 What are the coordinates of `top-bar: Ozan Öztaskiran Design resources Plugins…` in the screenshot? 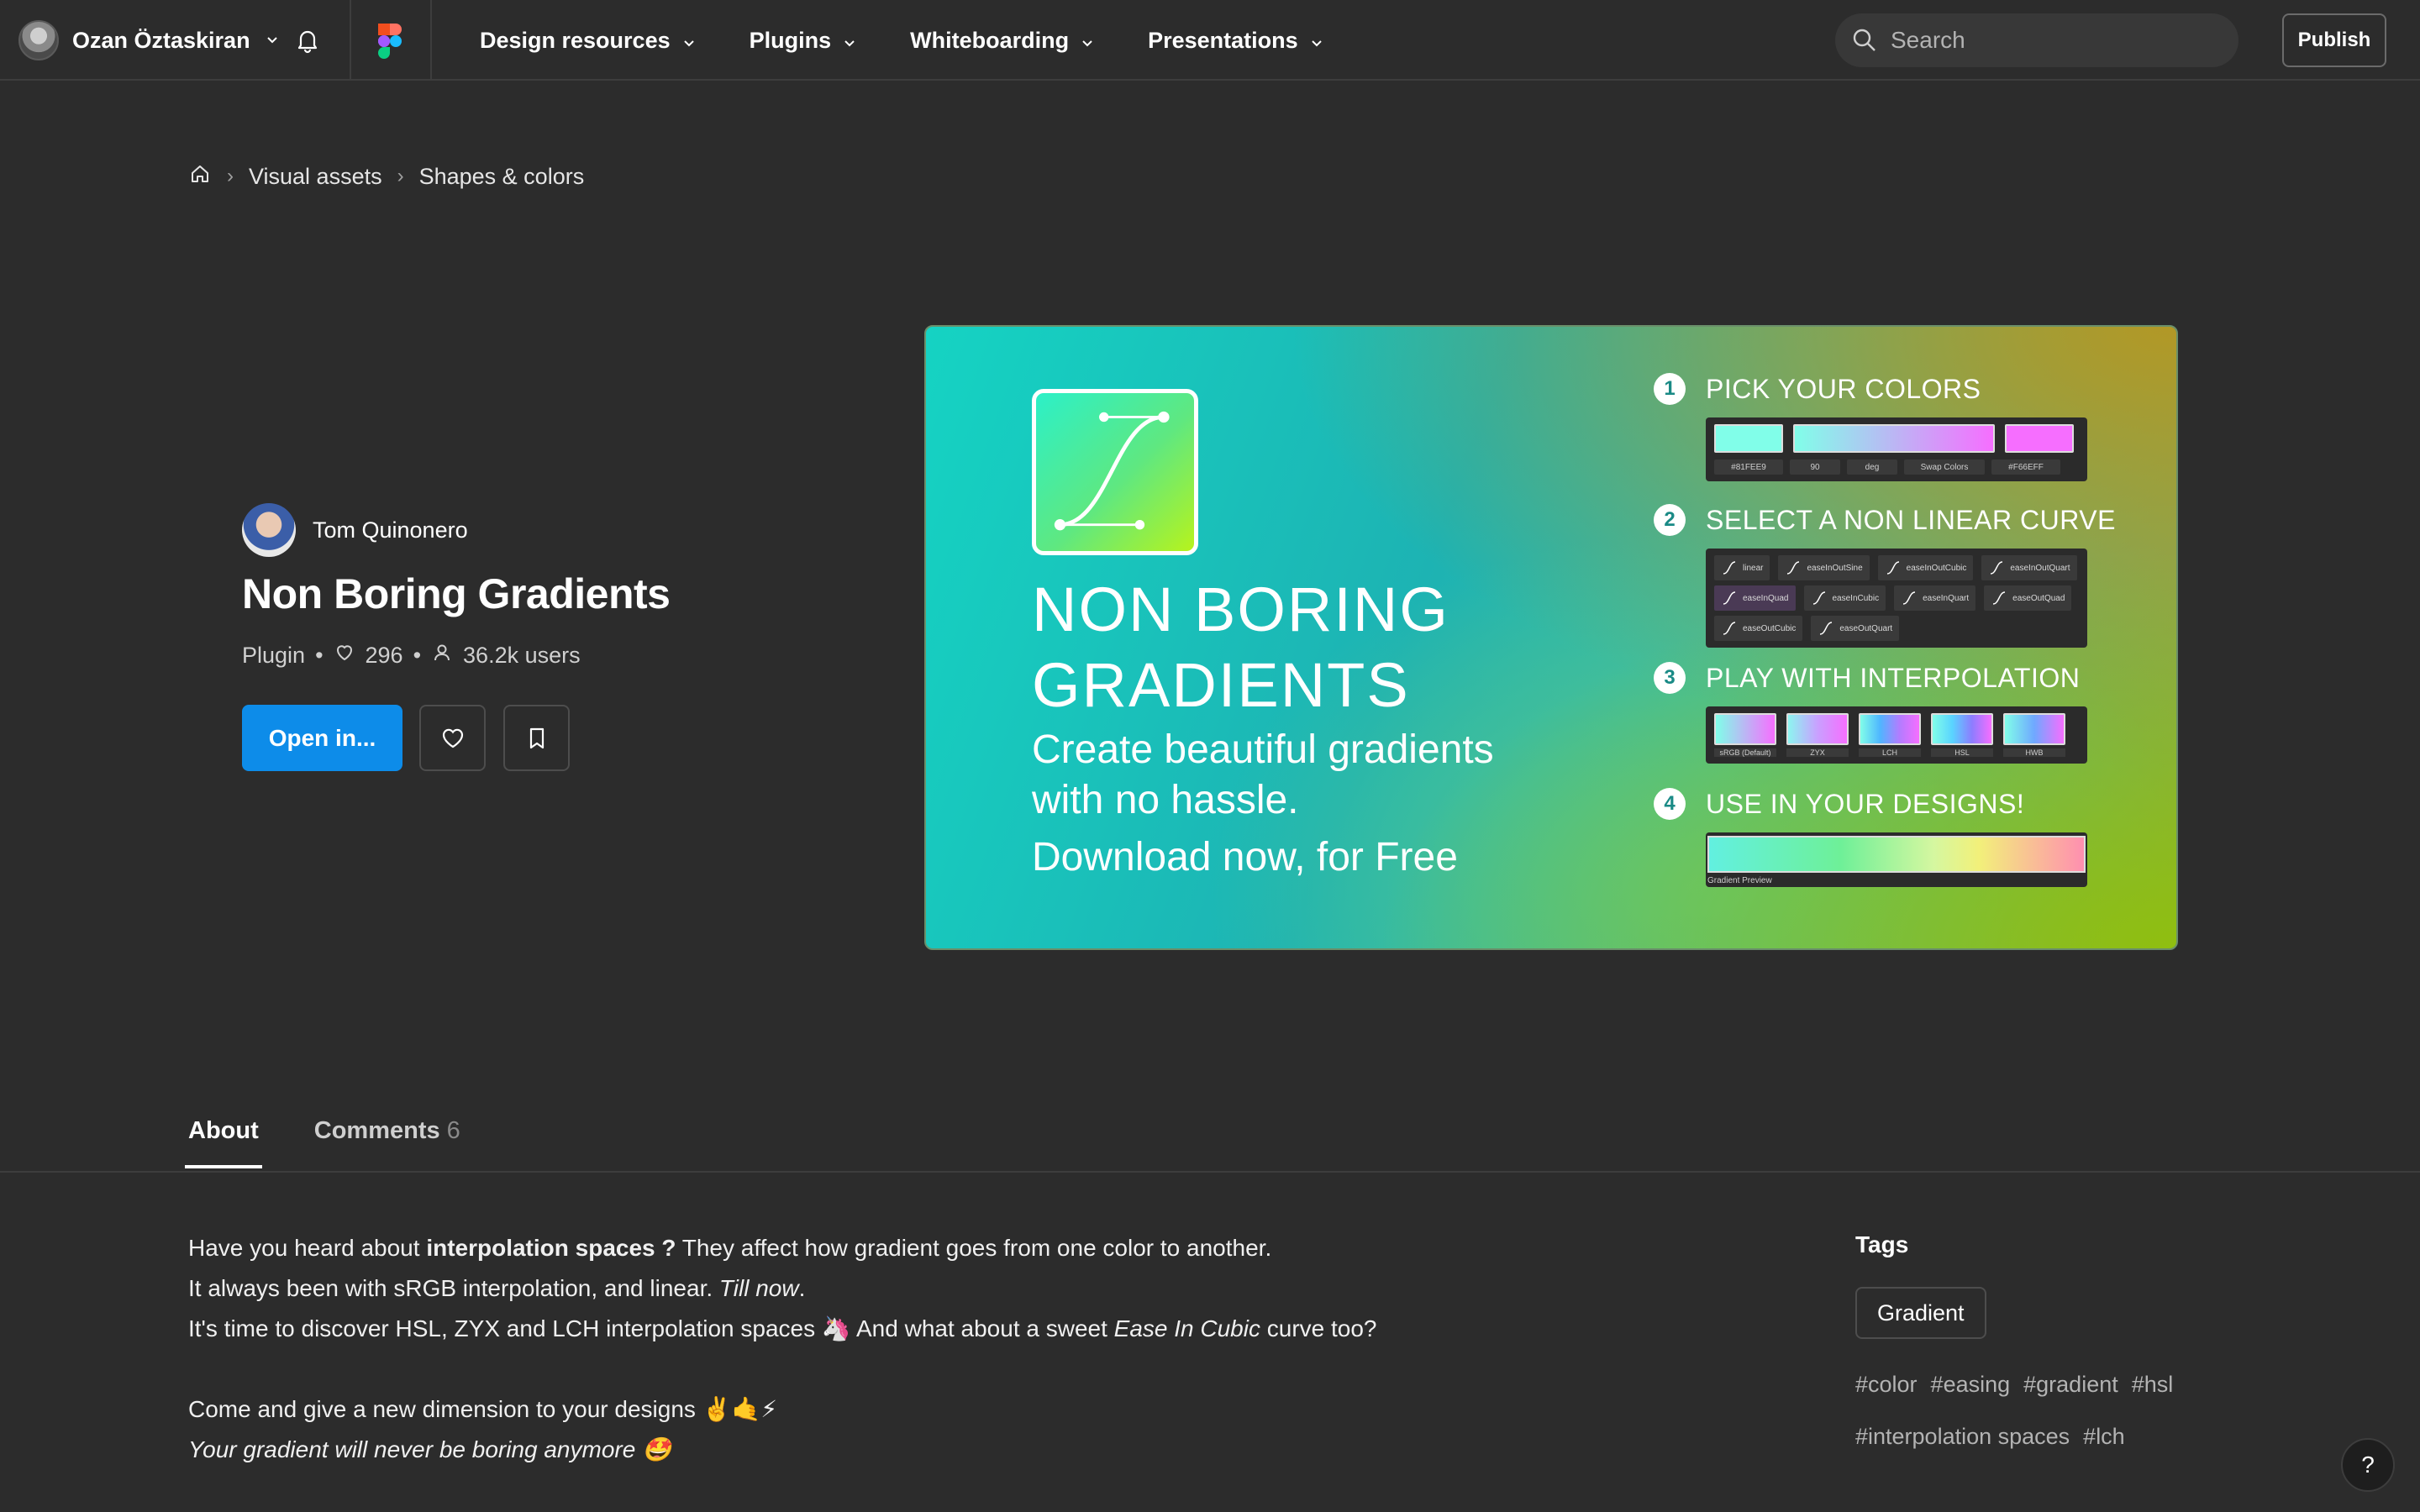 It's located at (1210, 40).